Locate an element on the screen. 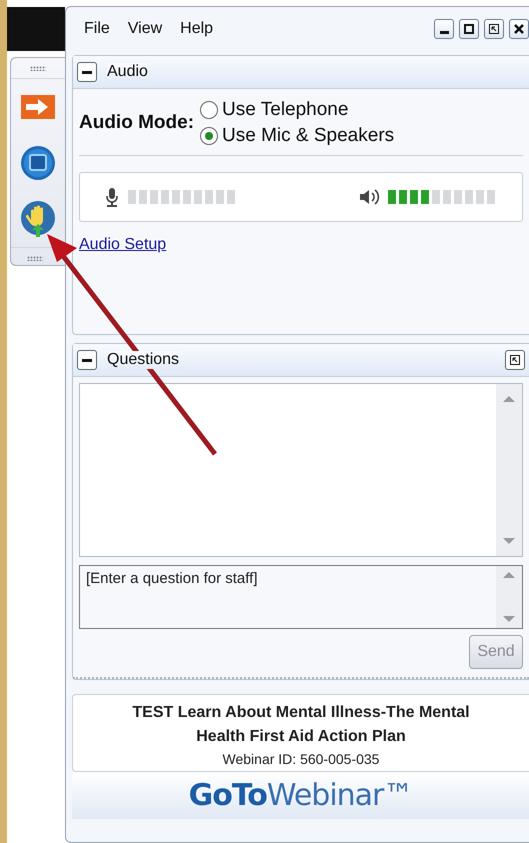  speaker-icon is located at coordinates (369, 197).